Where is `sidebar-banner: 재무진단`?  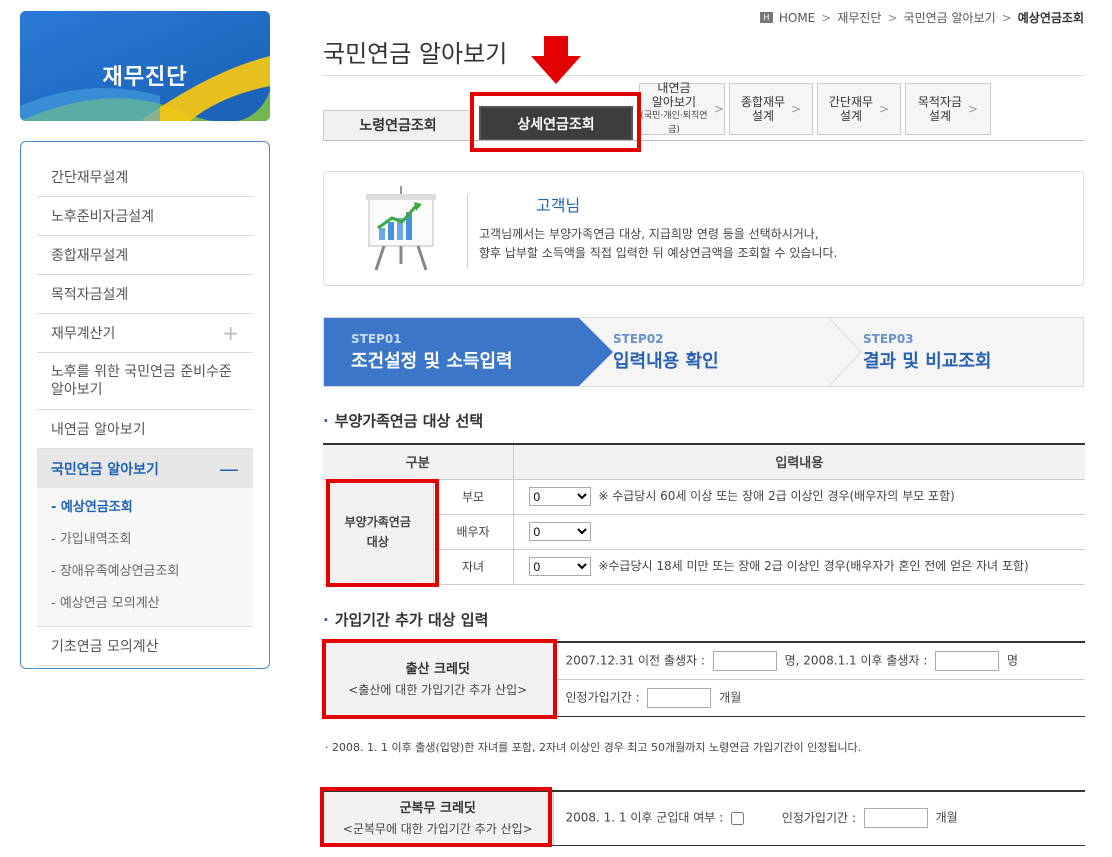
sidebar-banner: 재무진단 is located at coordinates (145, 66).